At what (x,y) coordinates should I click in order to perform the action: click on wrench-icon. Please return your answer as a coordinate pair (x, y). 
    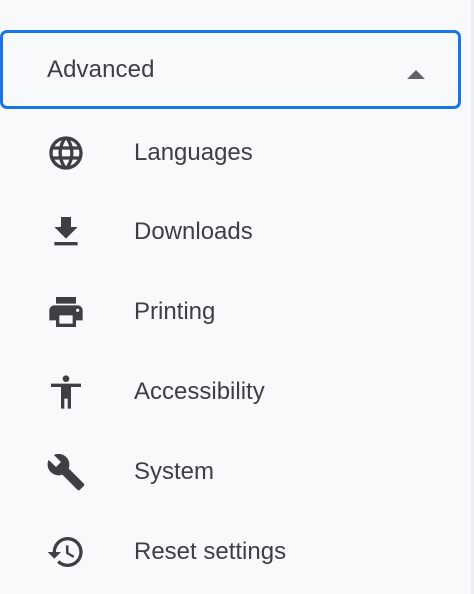
    Looking at the image, I should click on (66, 472).